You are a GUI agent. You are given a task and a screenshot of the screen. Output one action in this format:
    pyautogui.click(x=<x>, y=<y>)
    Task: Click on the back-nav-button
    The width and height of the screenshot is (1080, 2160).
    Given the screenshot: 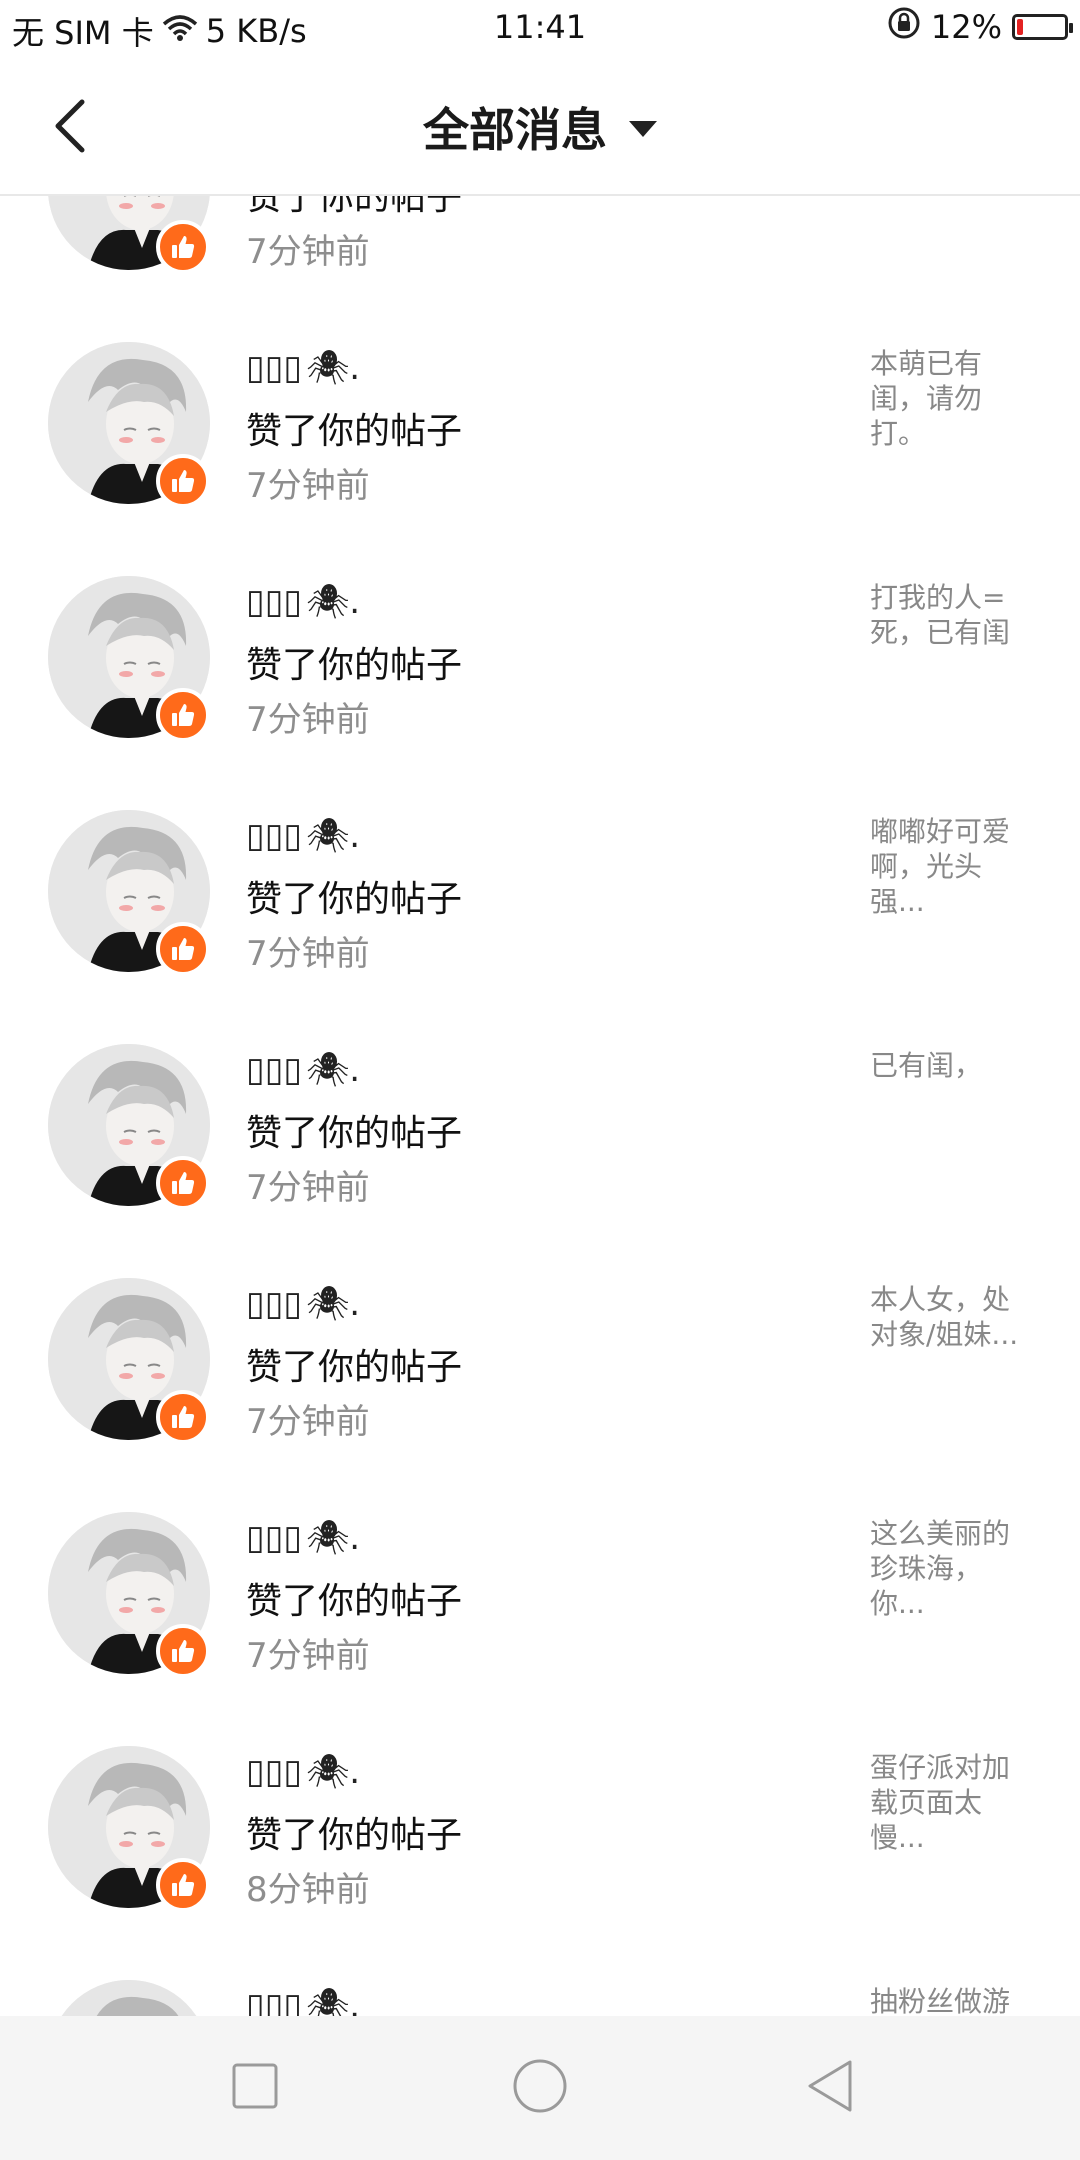 What is the action you would take?
    pyautogui.click(x=830, y=2086)
    